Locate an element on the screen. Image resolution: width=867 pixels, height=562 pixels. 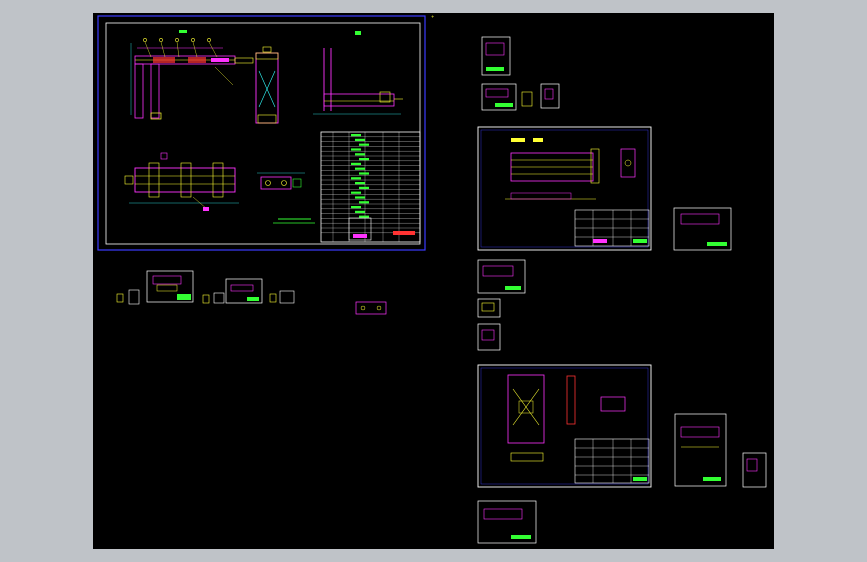
detail-sheet-1-table is located at coordinates (612, 228).